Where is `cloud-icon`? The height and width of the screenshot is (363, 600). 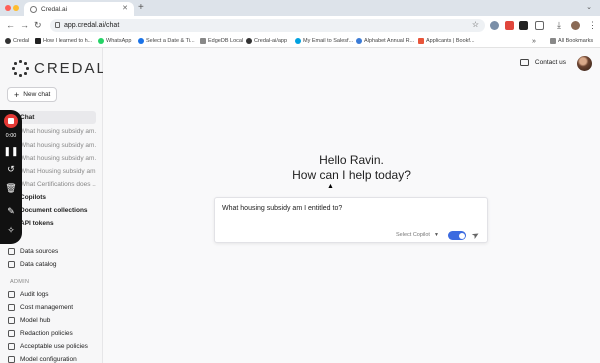 cloud-icon is located at coordinates (359, 41).